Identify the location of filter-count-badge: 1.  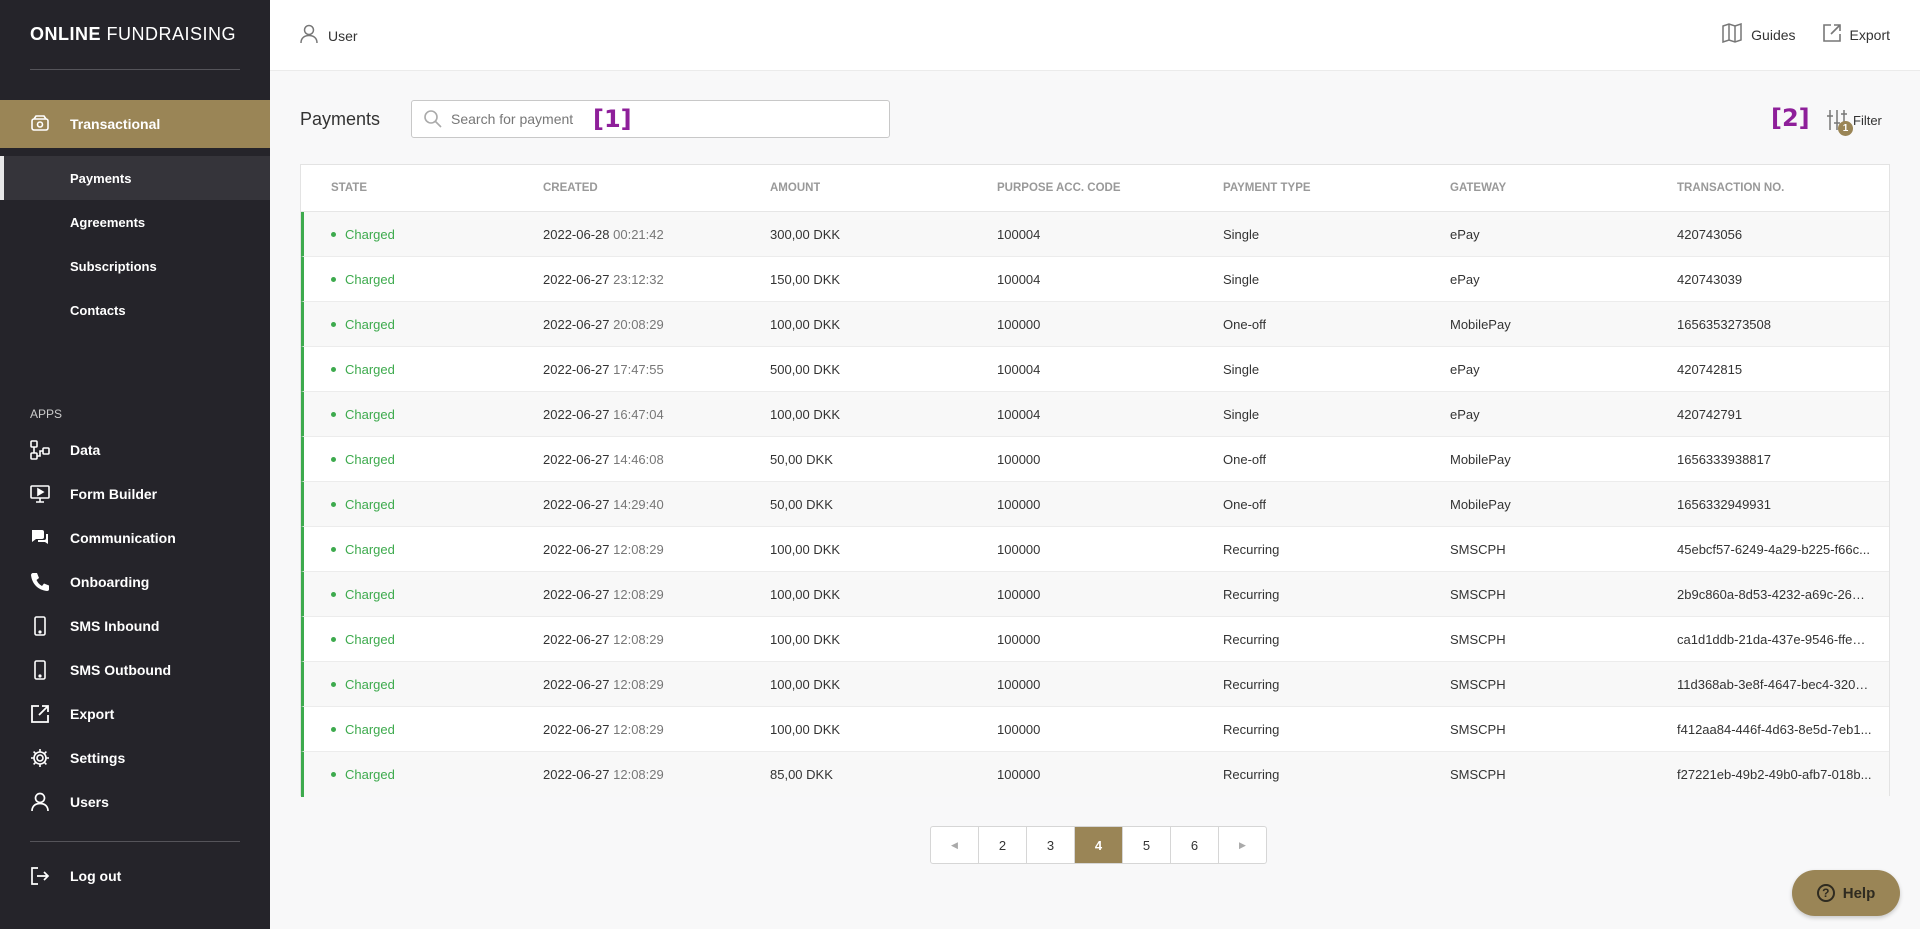
(1845, 128).